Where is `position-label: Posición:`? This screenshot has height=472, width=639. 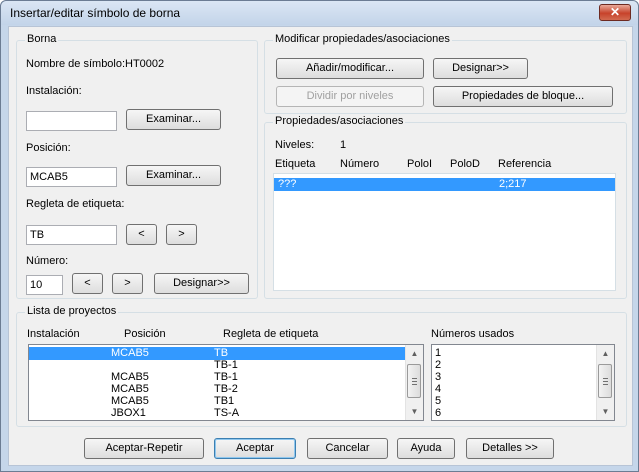
position-label: Posición: is located at coordinates (48, 148).